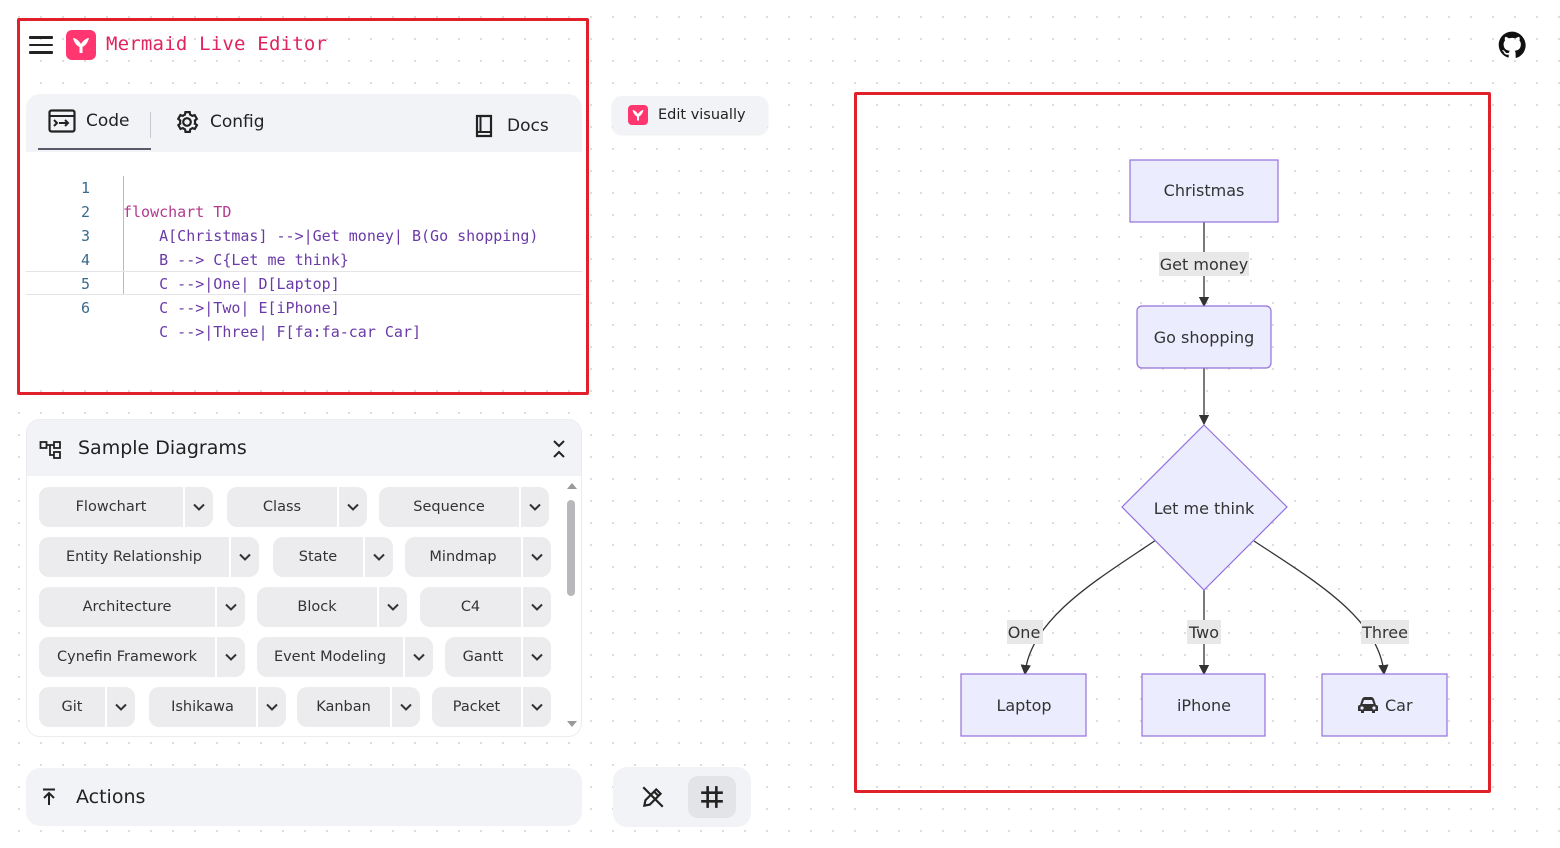 Image resolution: width=1560 pixels, height=848 pixels. What do you see at coordinates (1399, 705) in the screenshot?
I see `node-label: Car` at bounding box center [1399, 705].